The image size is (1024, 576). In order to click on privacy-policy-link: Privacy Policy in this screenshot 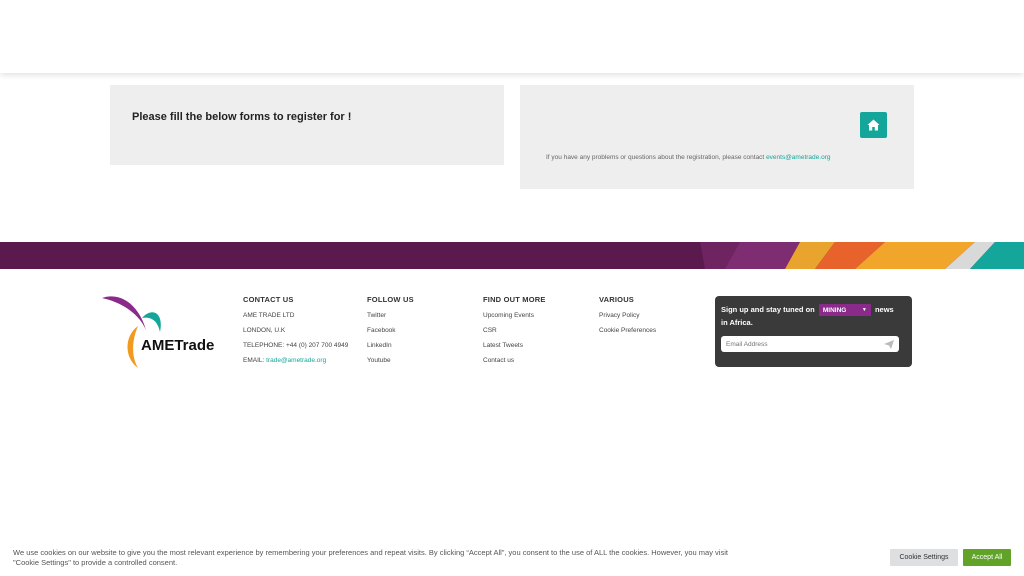, I will do `click(627, 319)`.